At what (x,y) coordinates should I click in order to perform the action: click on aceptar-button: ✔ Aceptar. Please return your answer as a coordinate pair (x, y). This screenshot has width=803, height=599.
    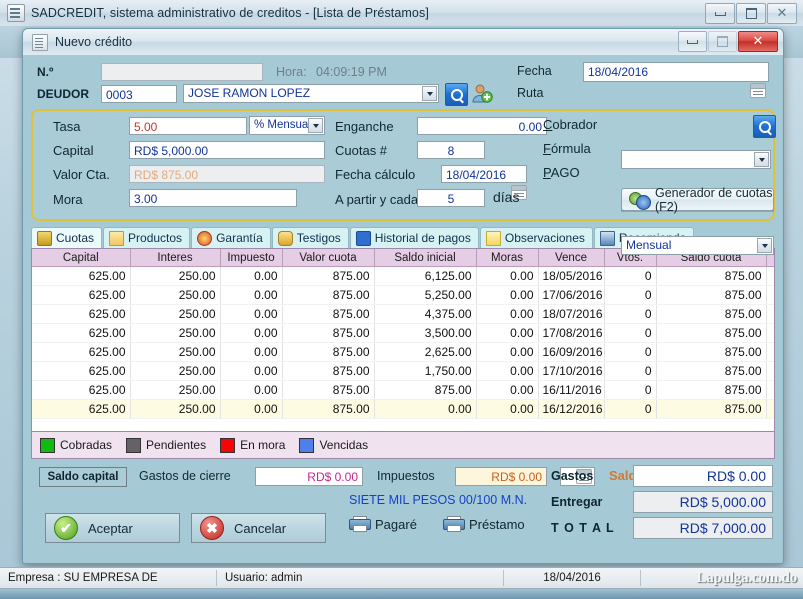
    Looking at the image, I should click on (112, 528).